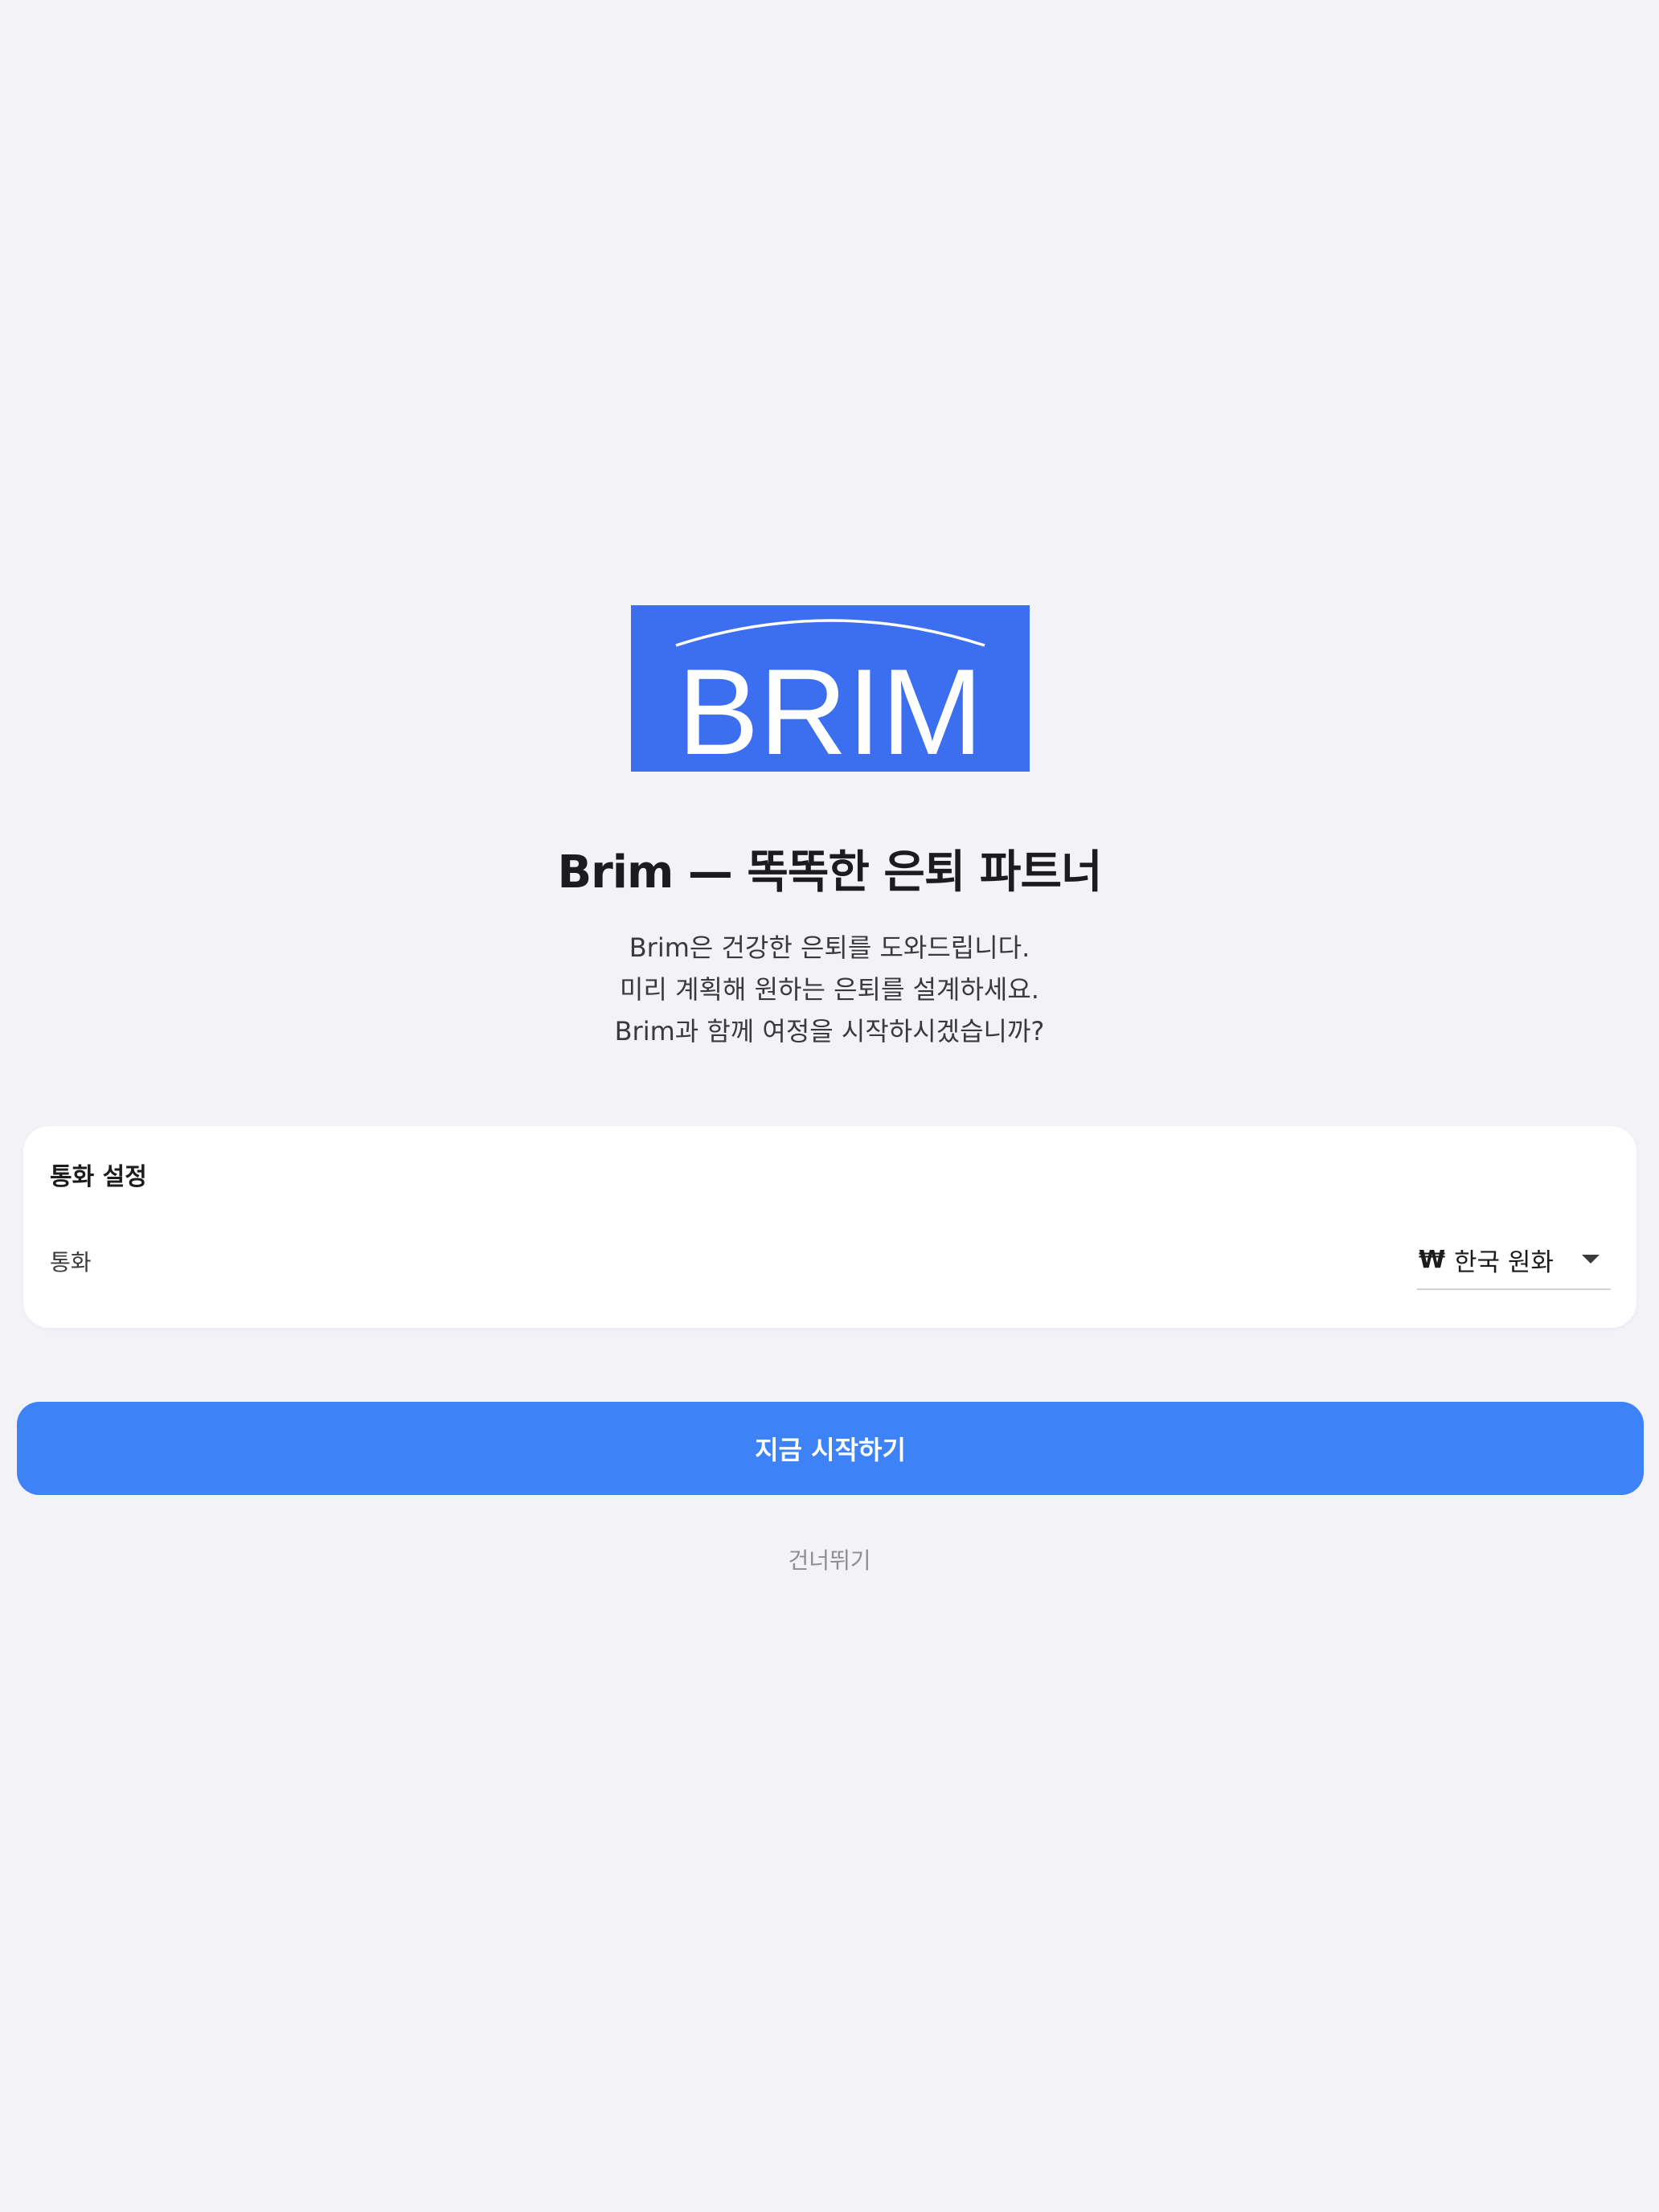 The height and width of the screenshot is (2212, 1659). I want to click on brim-logo: BRIM, so click(830, 688).